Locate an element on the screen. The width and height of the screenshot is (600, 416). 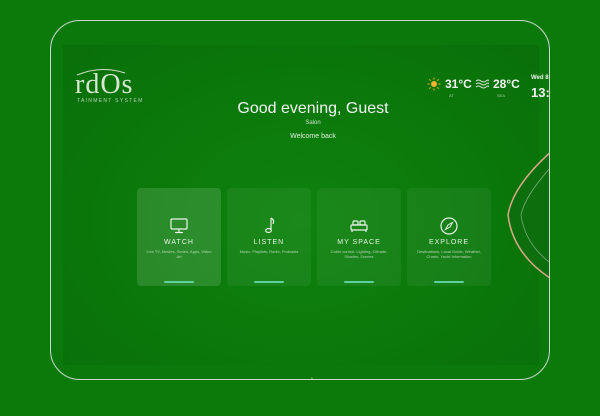
room-name: Salon is located at coordinates (313, 123).